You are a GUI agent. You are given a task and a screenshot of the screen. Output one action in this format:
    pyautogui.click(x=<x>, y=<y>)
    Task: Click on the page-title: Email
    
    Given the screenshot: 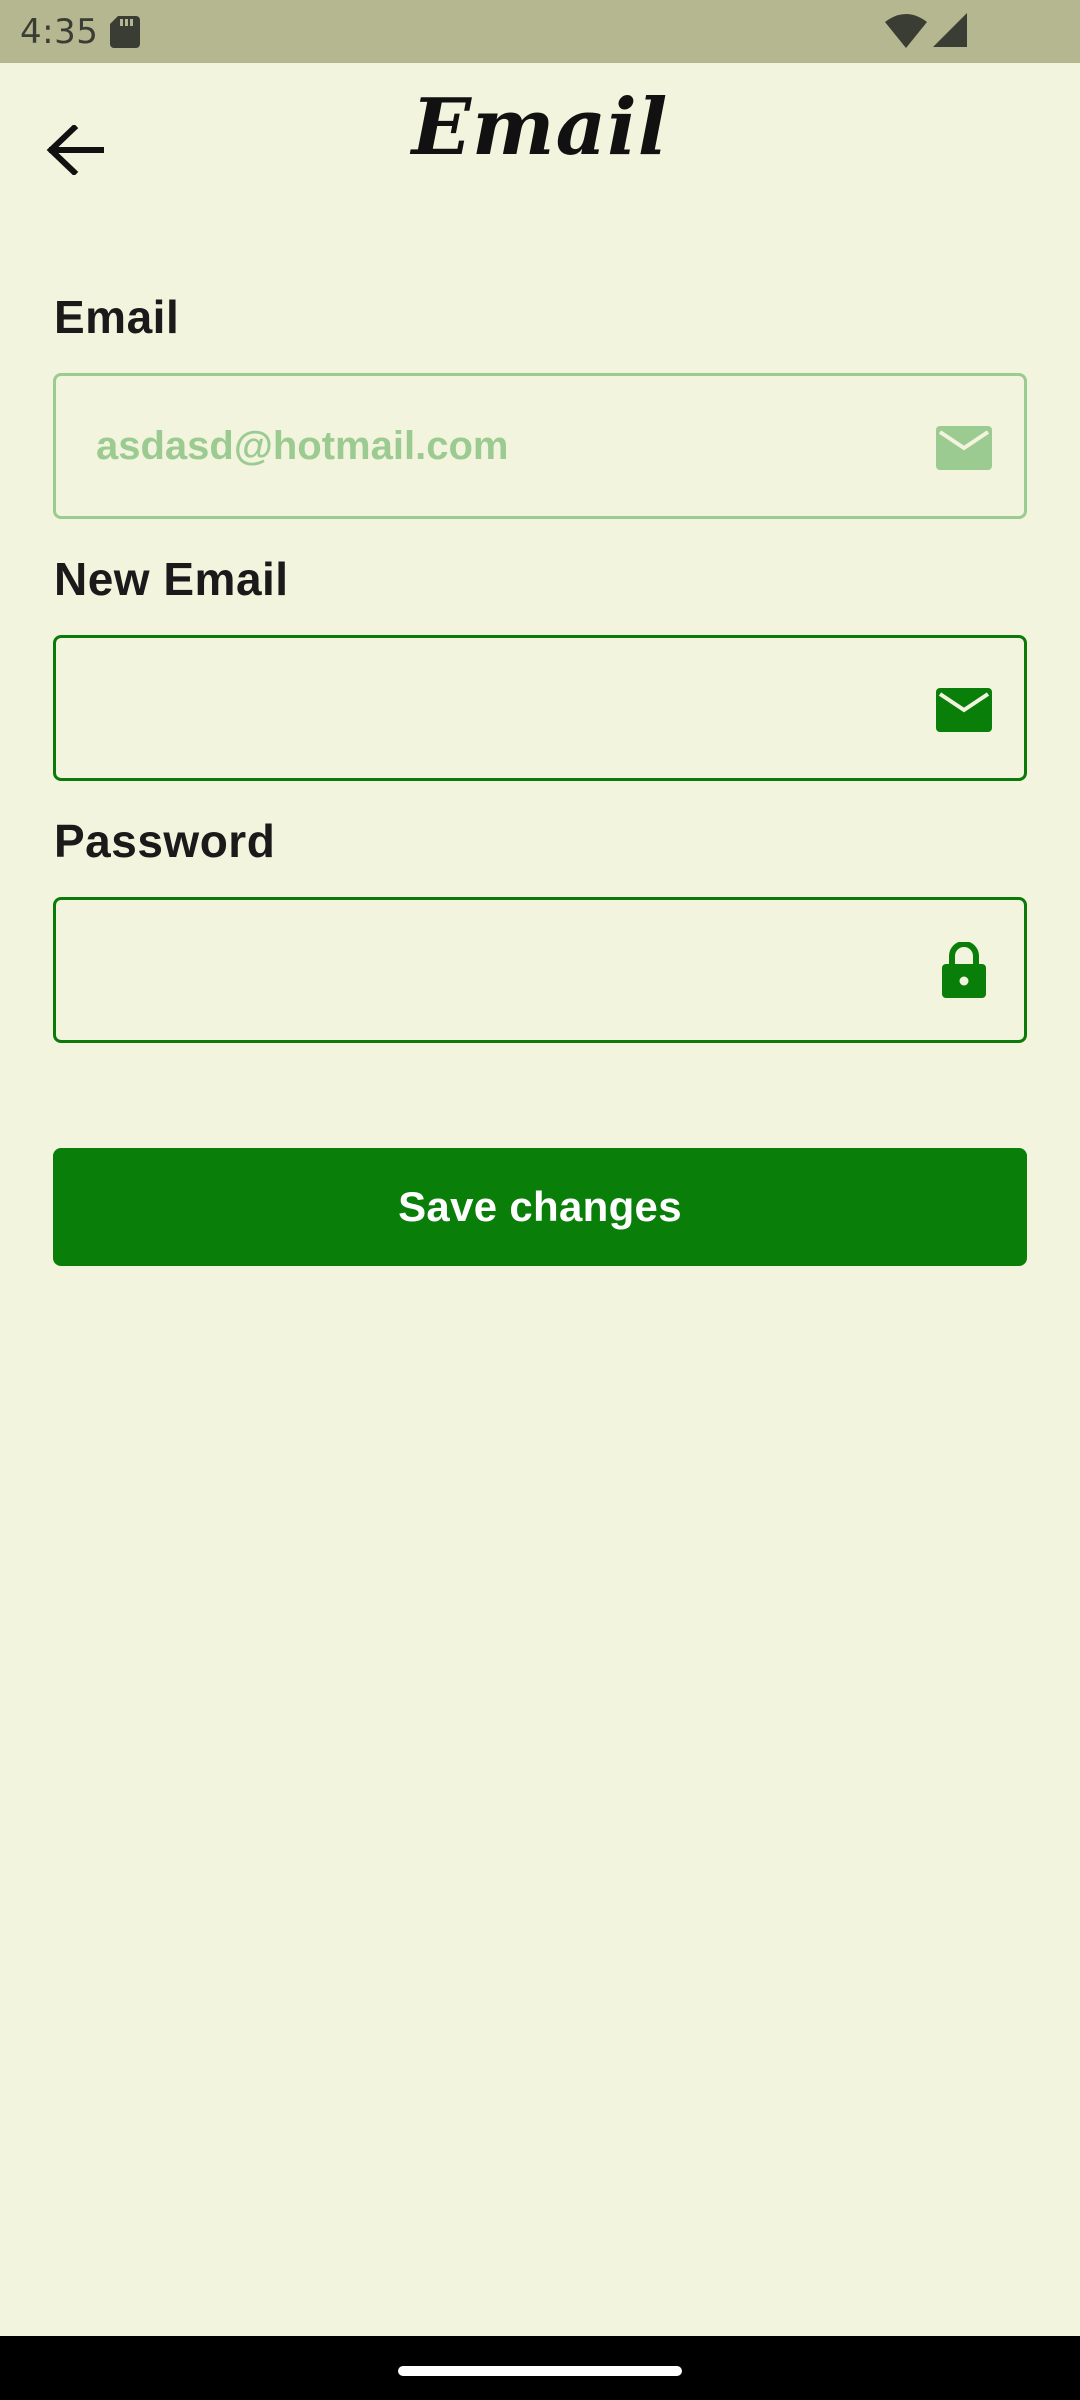 What is the action you would take?
    pyautogui.click(x=540, y=127)
    